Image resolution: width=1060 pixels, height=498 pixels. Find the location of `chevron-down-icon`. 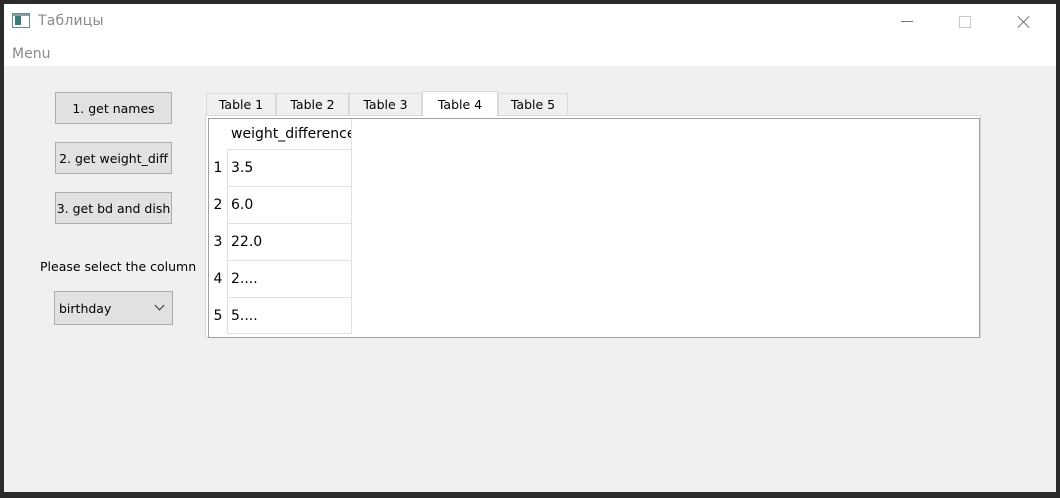

chevron-down-icon is located at coordinates (159, 305).